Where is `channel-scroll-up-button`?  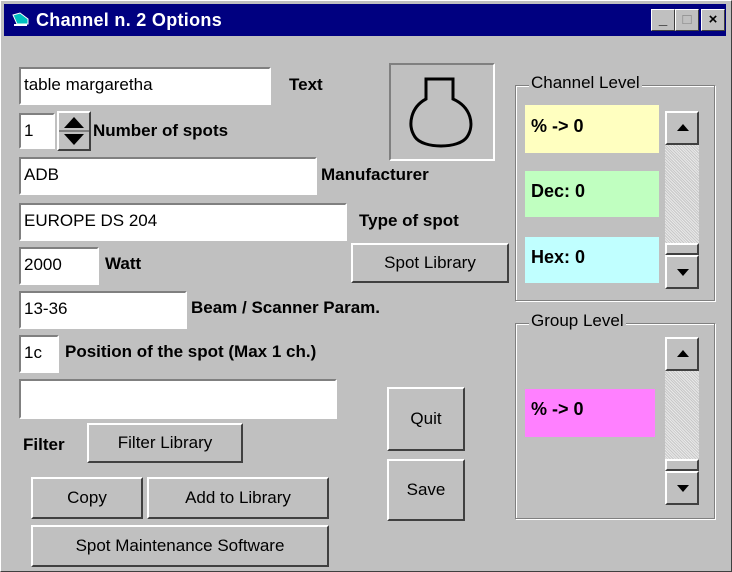
channel-scroll-up-button is located at coordinates (682, 128).